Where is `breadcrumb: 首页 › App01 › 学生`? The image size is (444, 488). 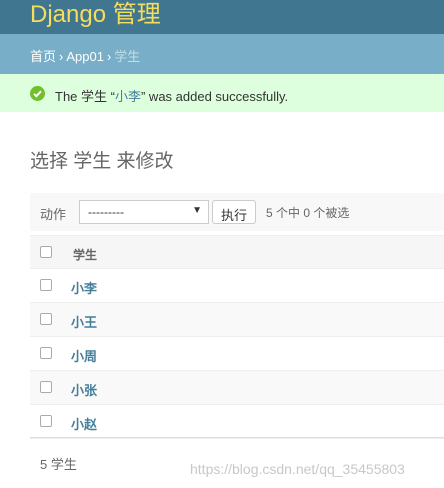
breadcrumb: 首页 › App01 › 学生 is located at coordinates (222, 54).